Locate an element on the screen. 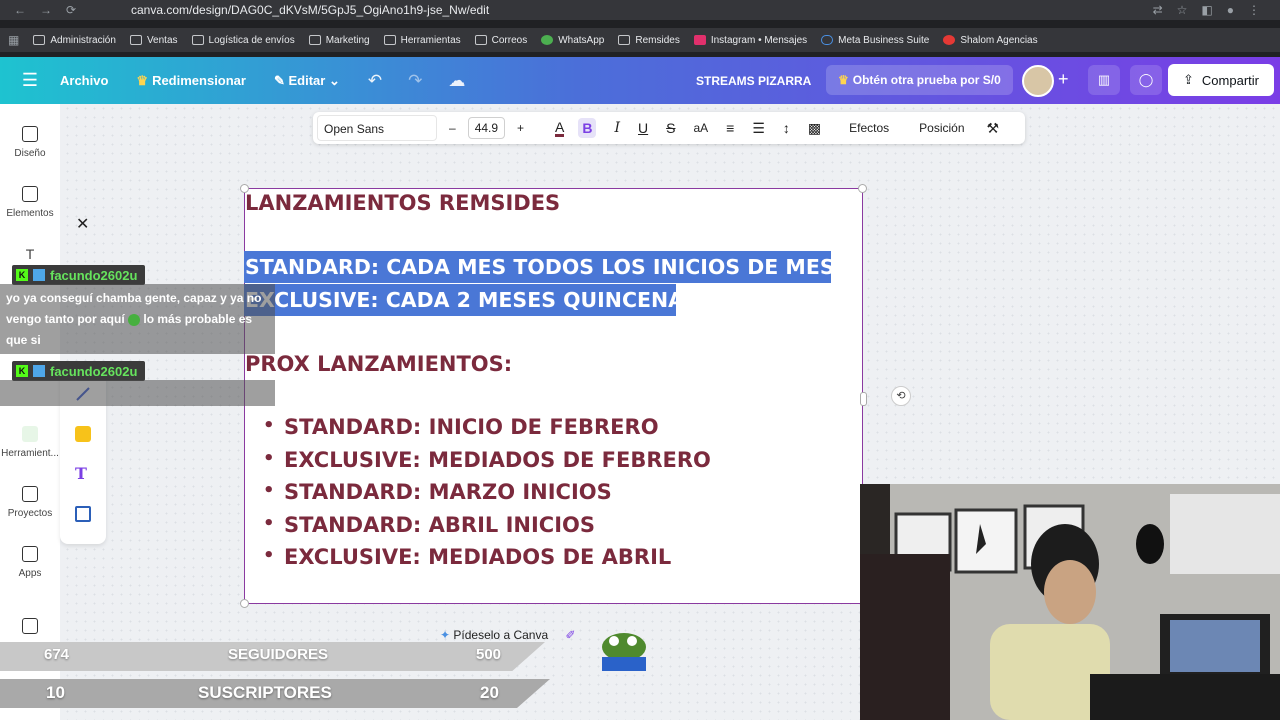 This screenshot has height=720, width=1280. design-title: STREAMS PIZARRA is located at coordinates (753, 81).